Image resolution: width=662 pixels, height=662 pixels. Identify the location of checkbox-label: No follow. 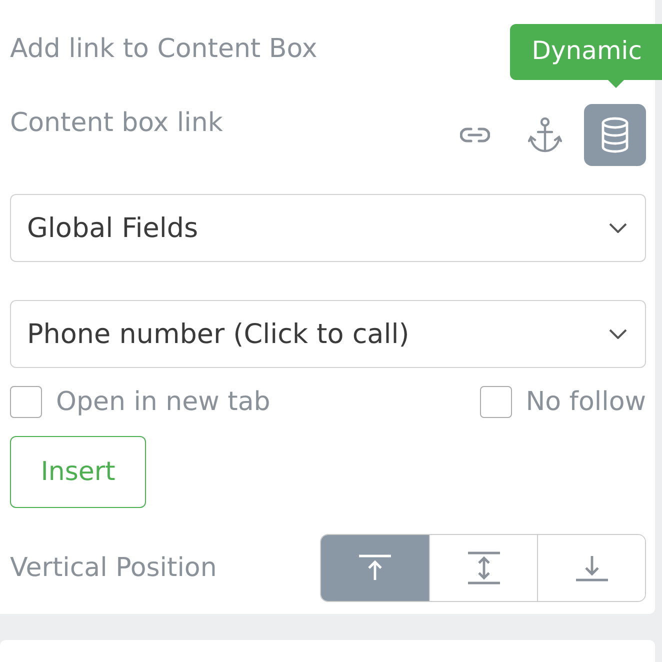
(586, 402).